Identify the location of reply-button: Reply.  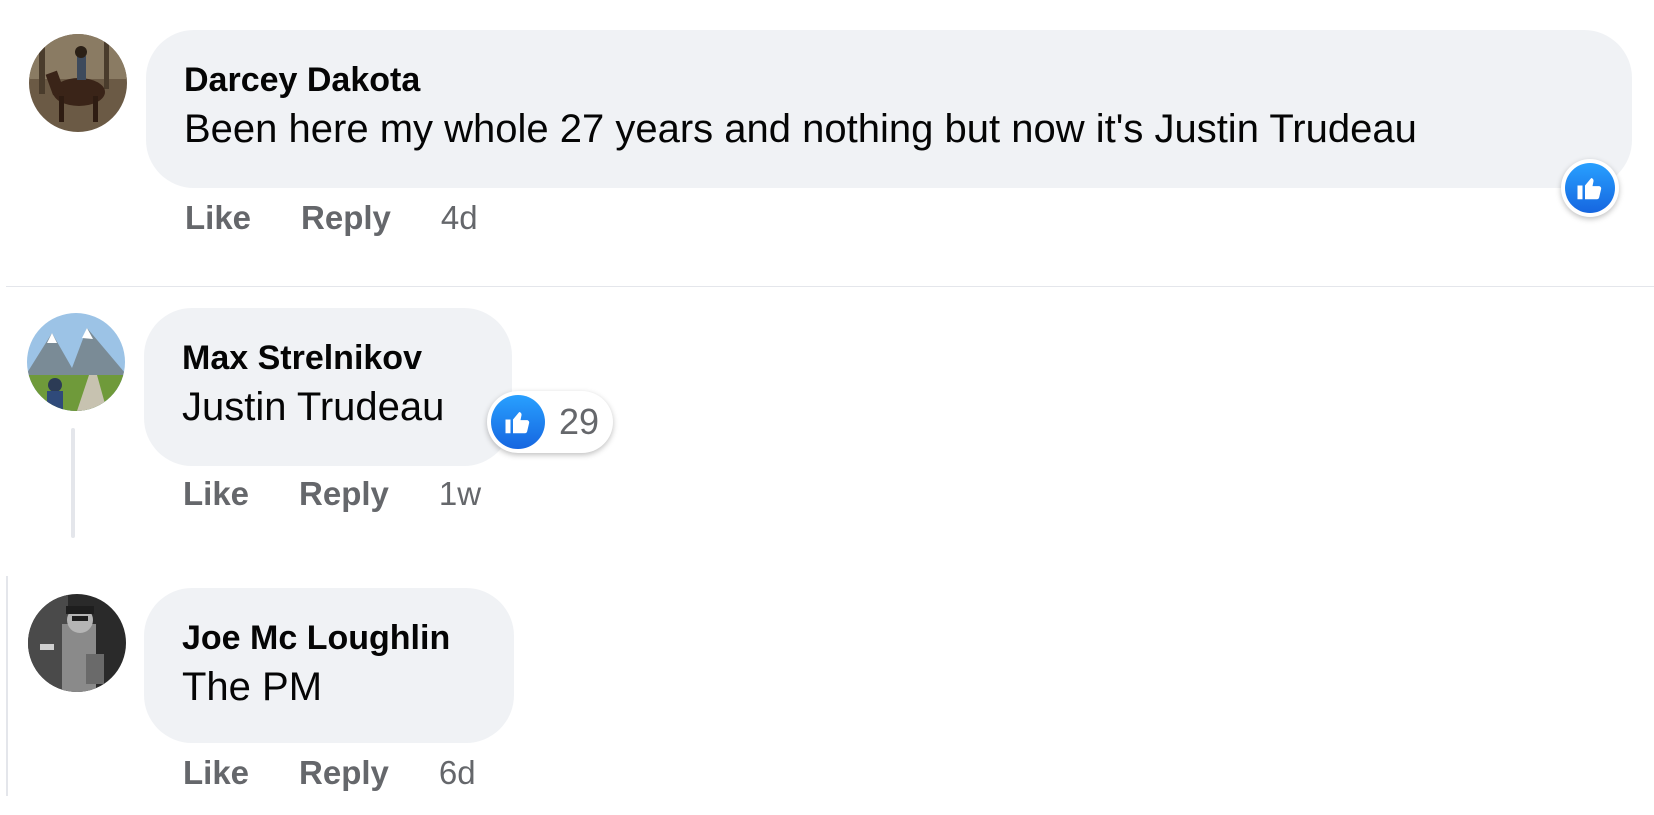
(344, 773).